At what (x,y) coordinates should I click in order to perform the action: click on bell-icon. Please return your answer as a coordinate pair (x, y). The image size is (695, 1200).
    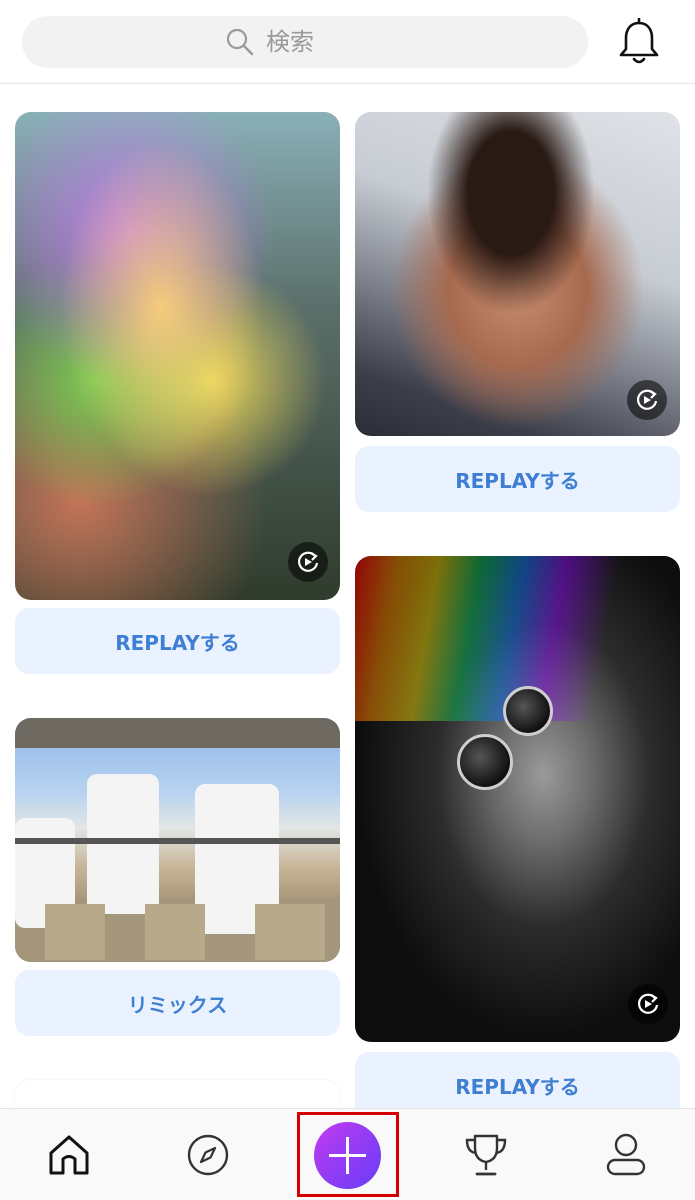
    Looking at the image, I should click on (639, 42).